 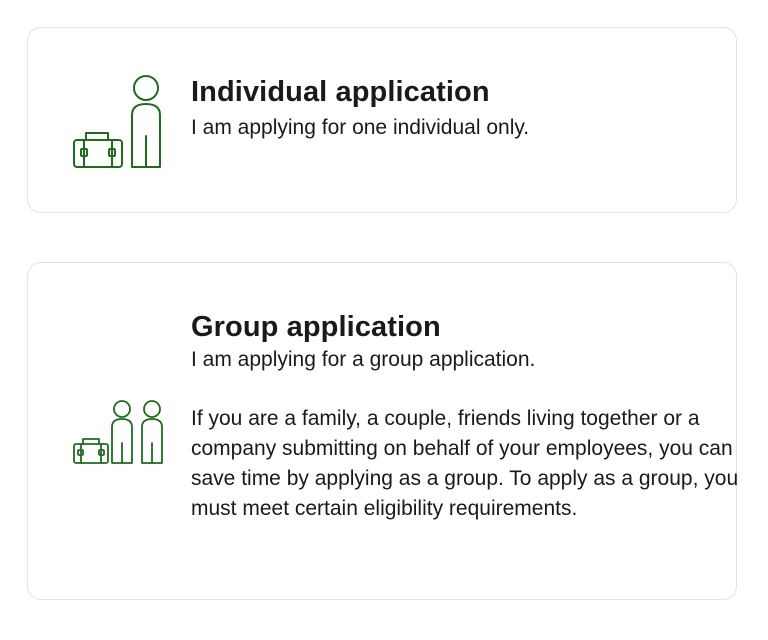 What do you see at coordinates (363, 359) in the screenshot?
I see `group-application-subtitle: I am applying for a group application.` at bounding box center [363, 359].